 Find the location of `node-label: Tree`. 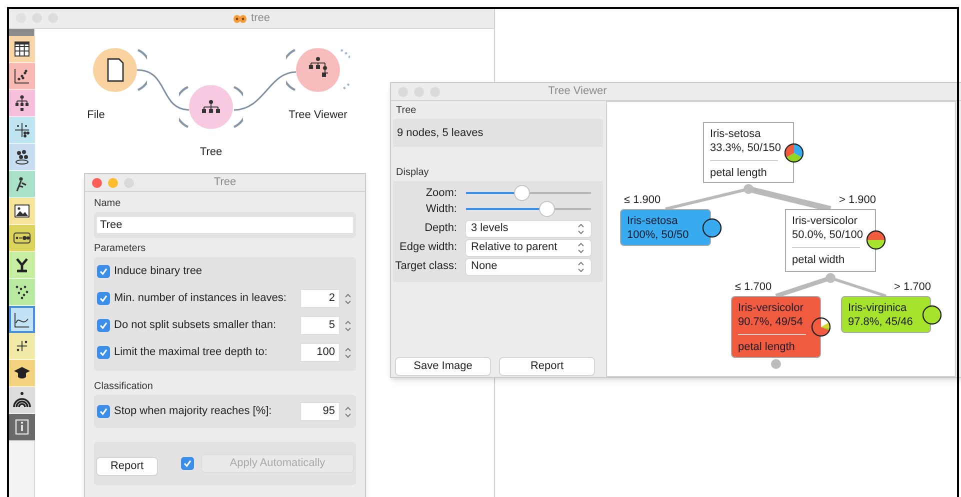

node-label: Tree is located at coordinates (211, 152).